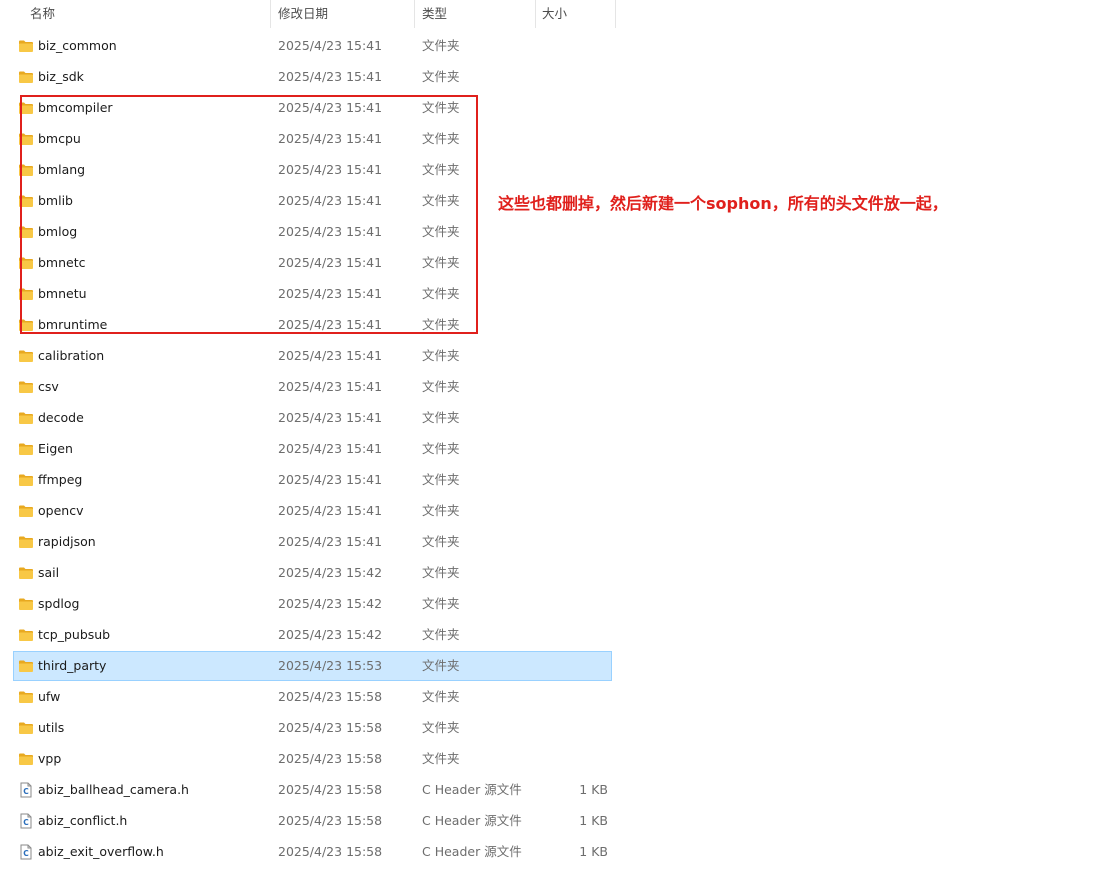  What do you see at coordinates (49, 572) in the screenshot?
I see `file-name: sail` at bounding box center [49, 572].